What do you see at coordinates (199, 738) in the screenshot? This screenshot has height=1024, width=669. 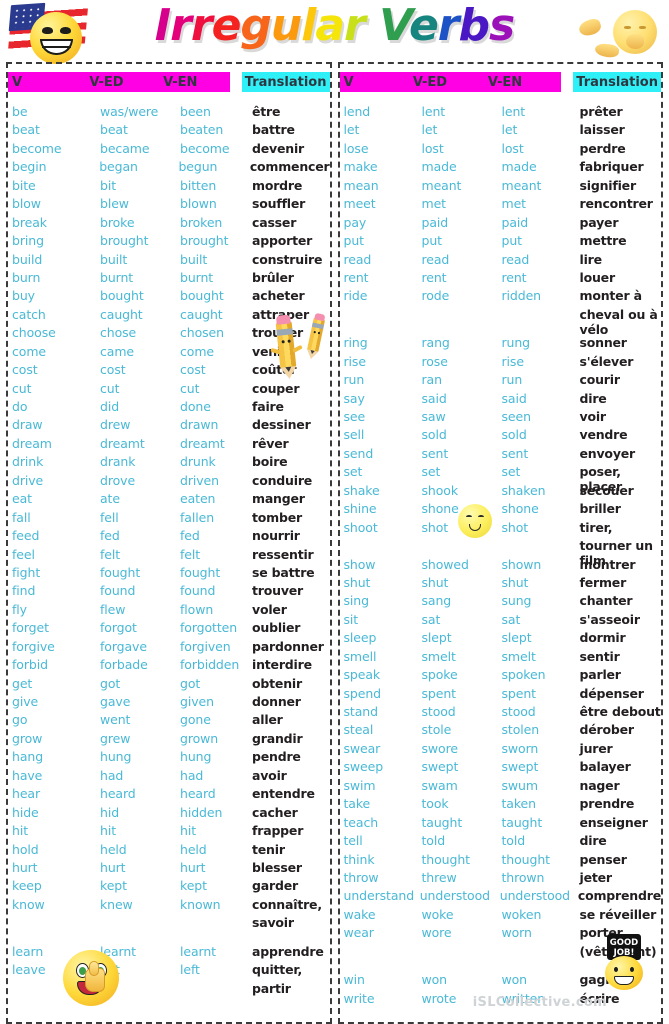 I see `verb-participle: grown` at bounding box center [199, 738].